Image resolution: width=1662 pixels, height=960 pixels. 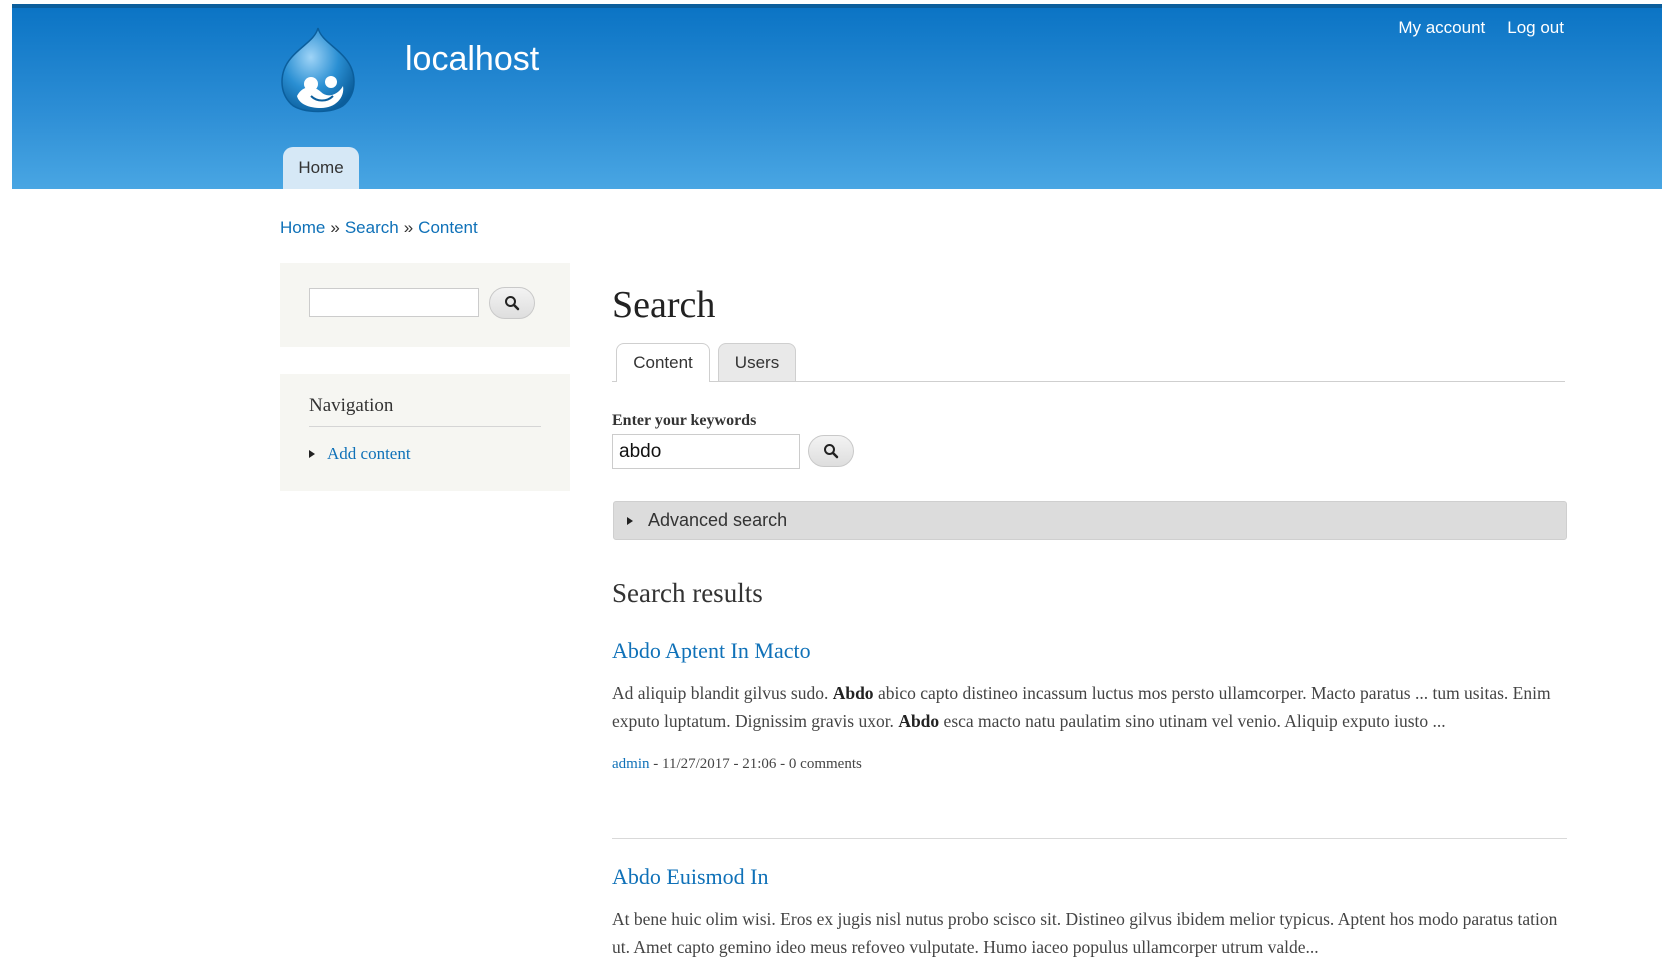 I want to click on my-account-link: My account, so click(x=1441, y=28).